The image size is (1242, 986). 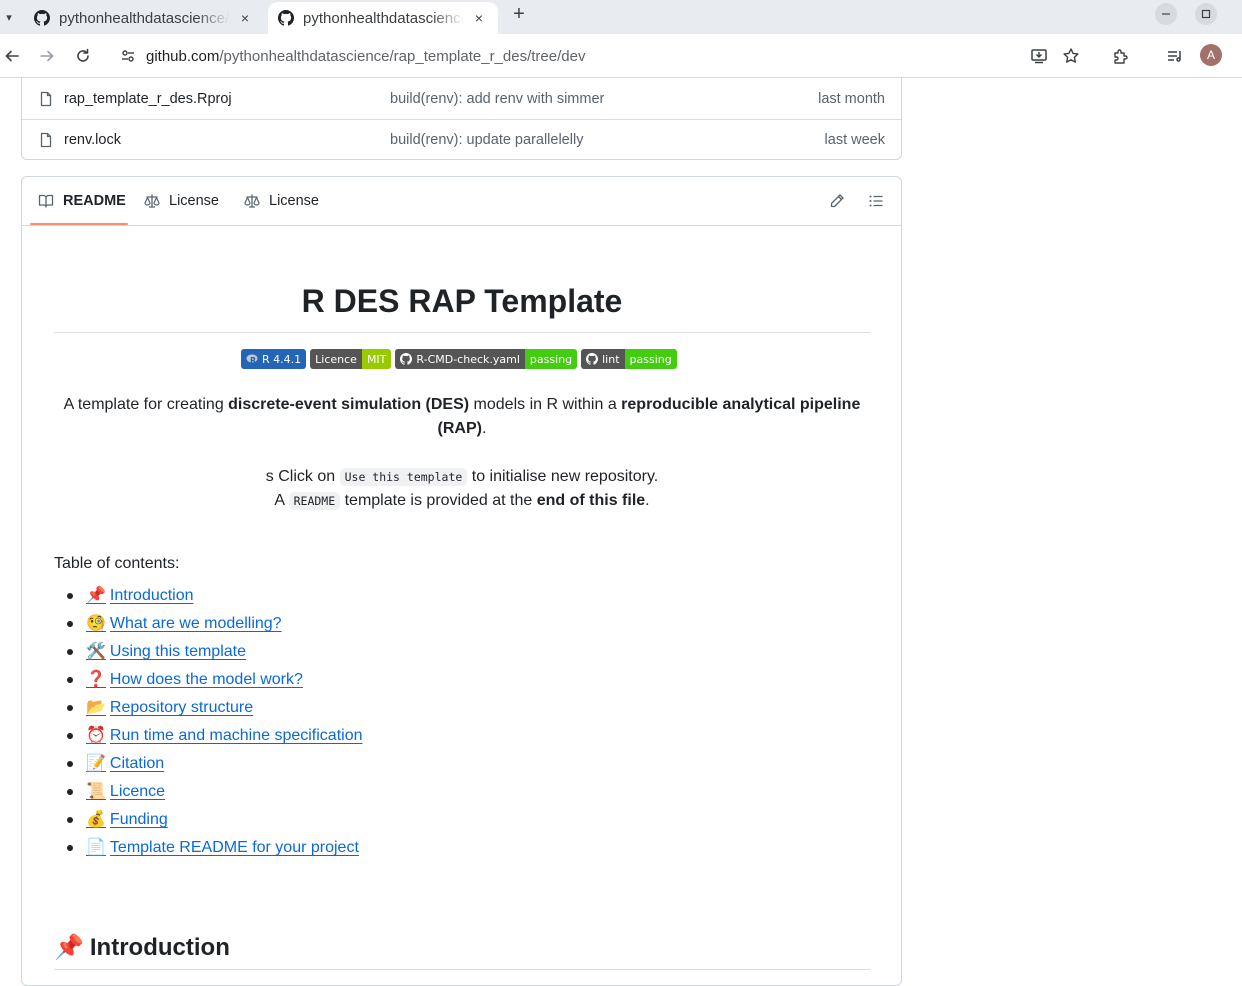 I want to click on memo-icon: 📝, so click(x=96, y=762).